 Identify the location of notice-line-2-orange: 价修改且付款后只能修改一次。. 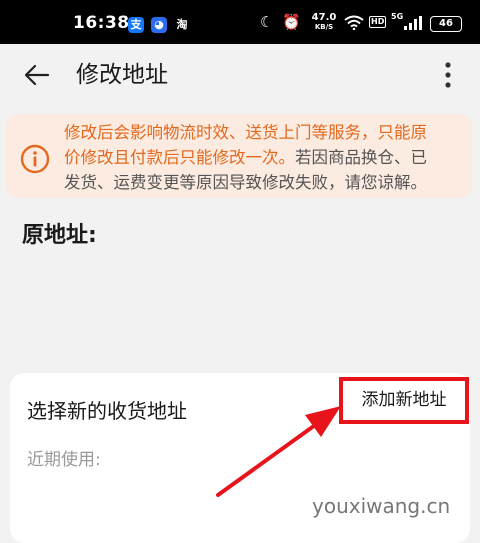
(179, 157).